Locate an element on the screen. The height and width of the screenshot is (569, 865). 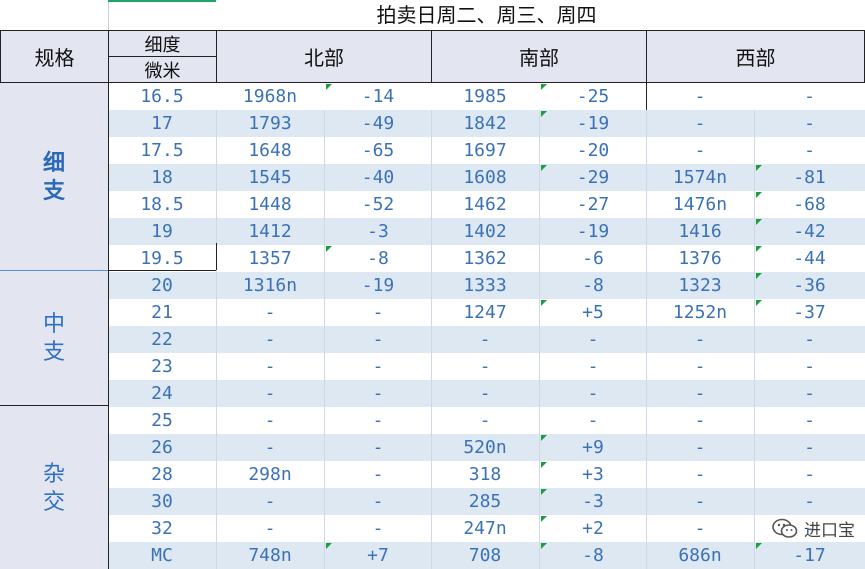
cell-north-price: 1545 is located at coordinates (270, 177).